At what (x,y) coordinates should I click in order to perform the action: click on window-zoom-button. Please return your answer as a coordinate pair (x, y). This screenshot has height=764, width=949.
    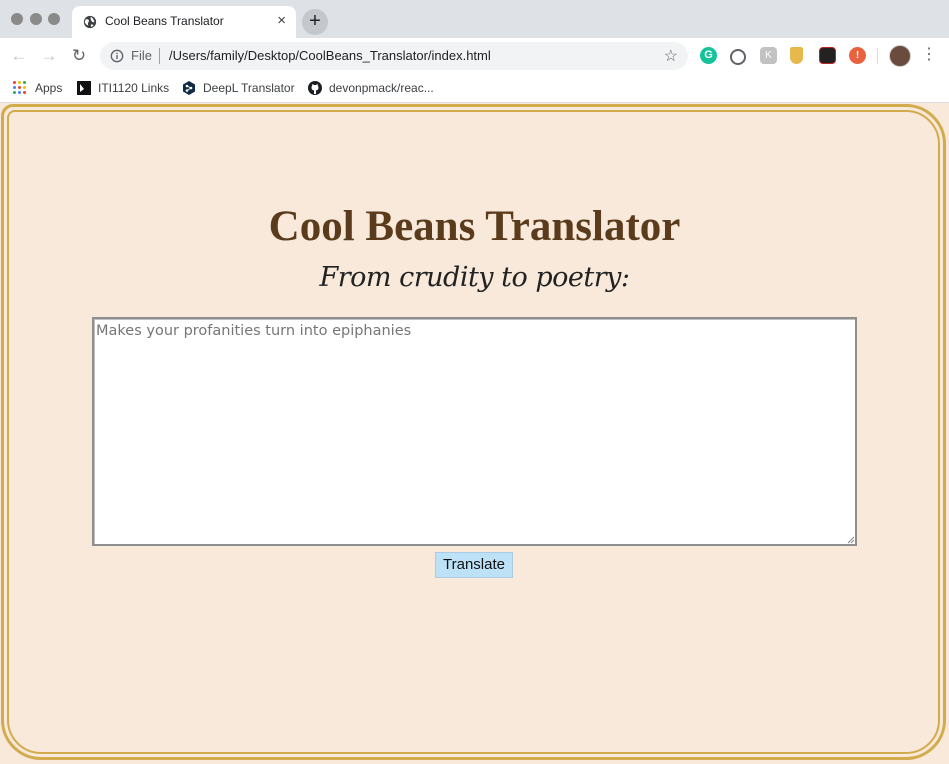
    Looking at the image, I should click on (54, 19).